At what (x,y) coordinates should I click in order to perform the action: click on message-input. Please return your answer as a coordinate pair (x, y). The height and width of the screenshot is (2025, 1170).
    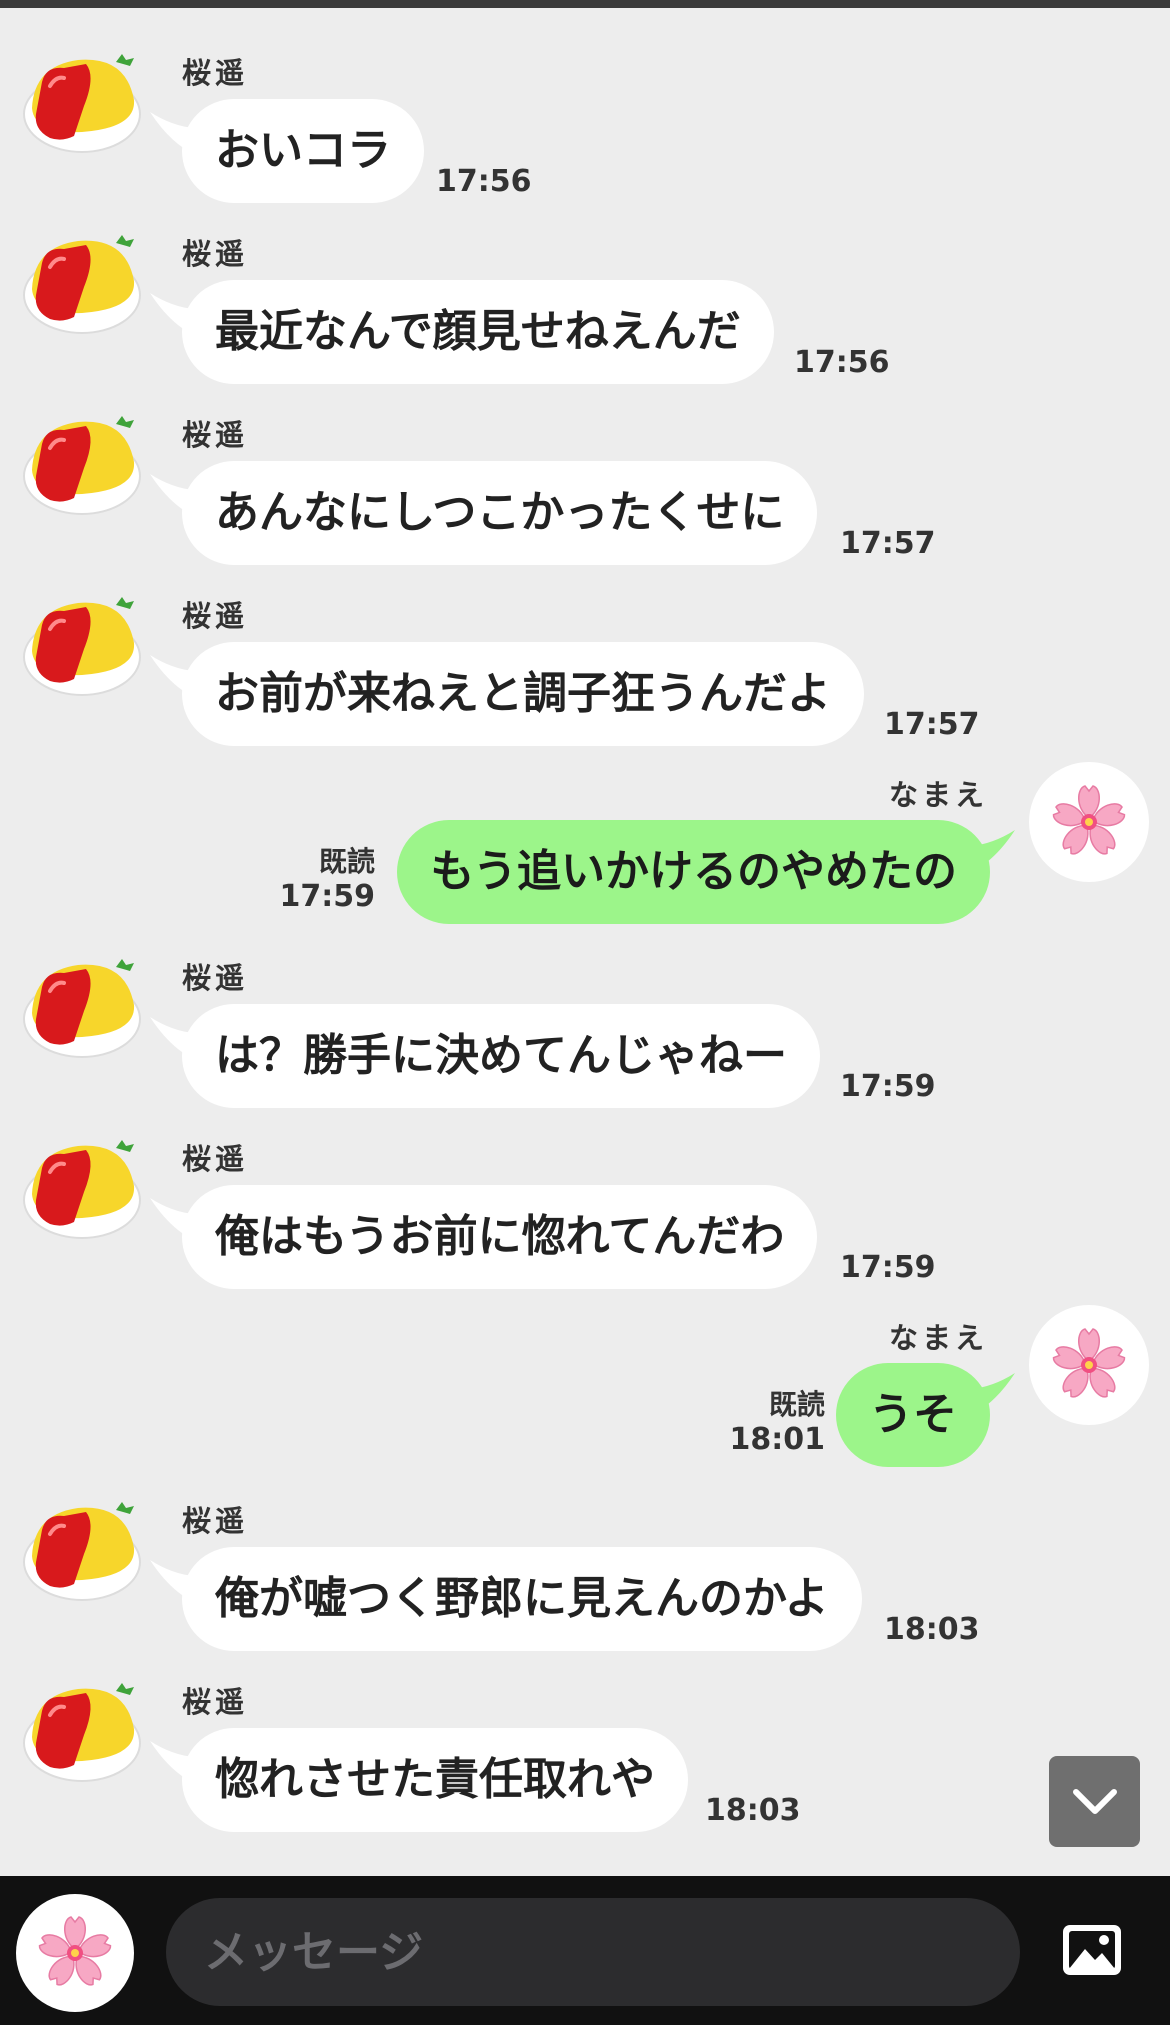
    Looking at the image, I should click on (593, 1952).